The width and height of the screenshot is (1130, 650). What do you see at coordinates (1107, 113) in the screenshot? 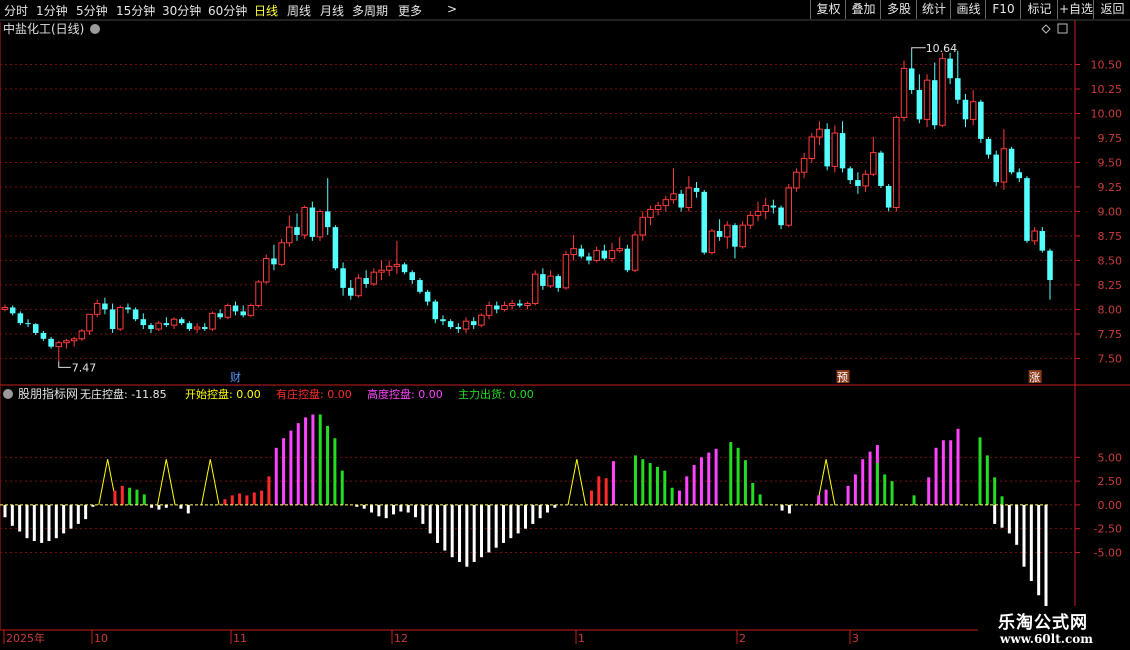
I see `price-tick-label-10: 10.00` at bounding box center [1107, 113].